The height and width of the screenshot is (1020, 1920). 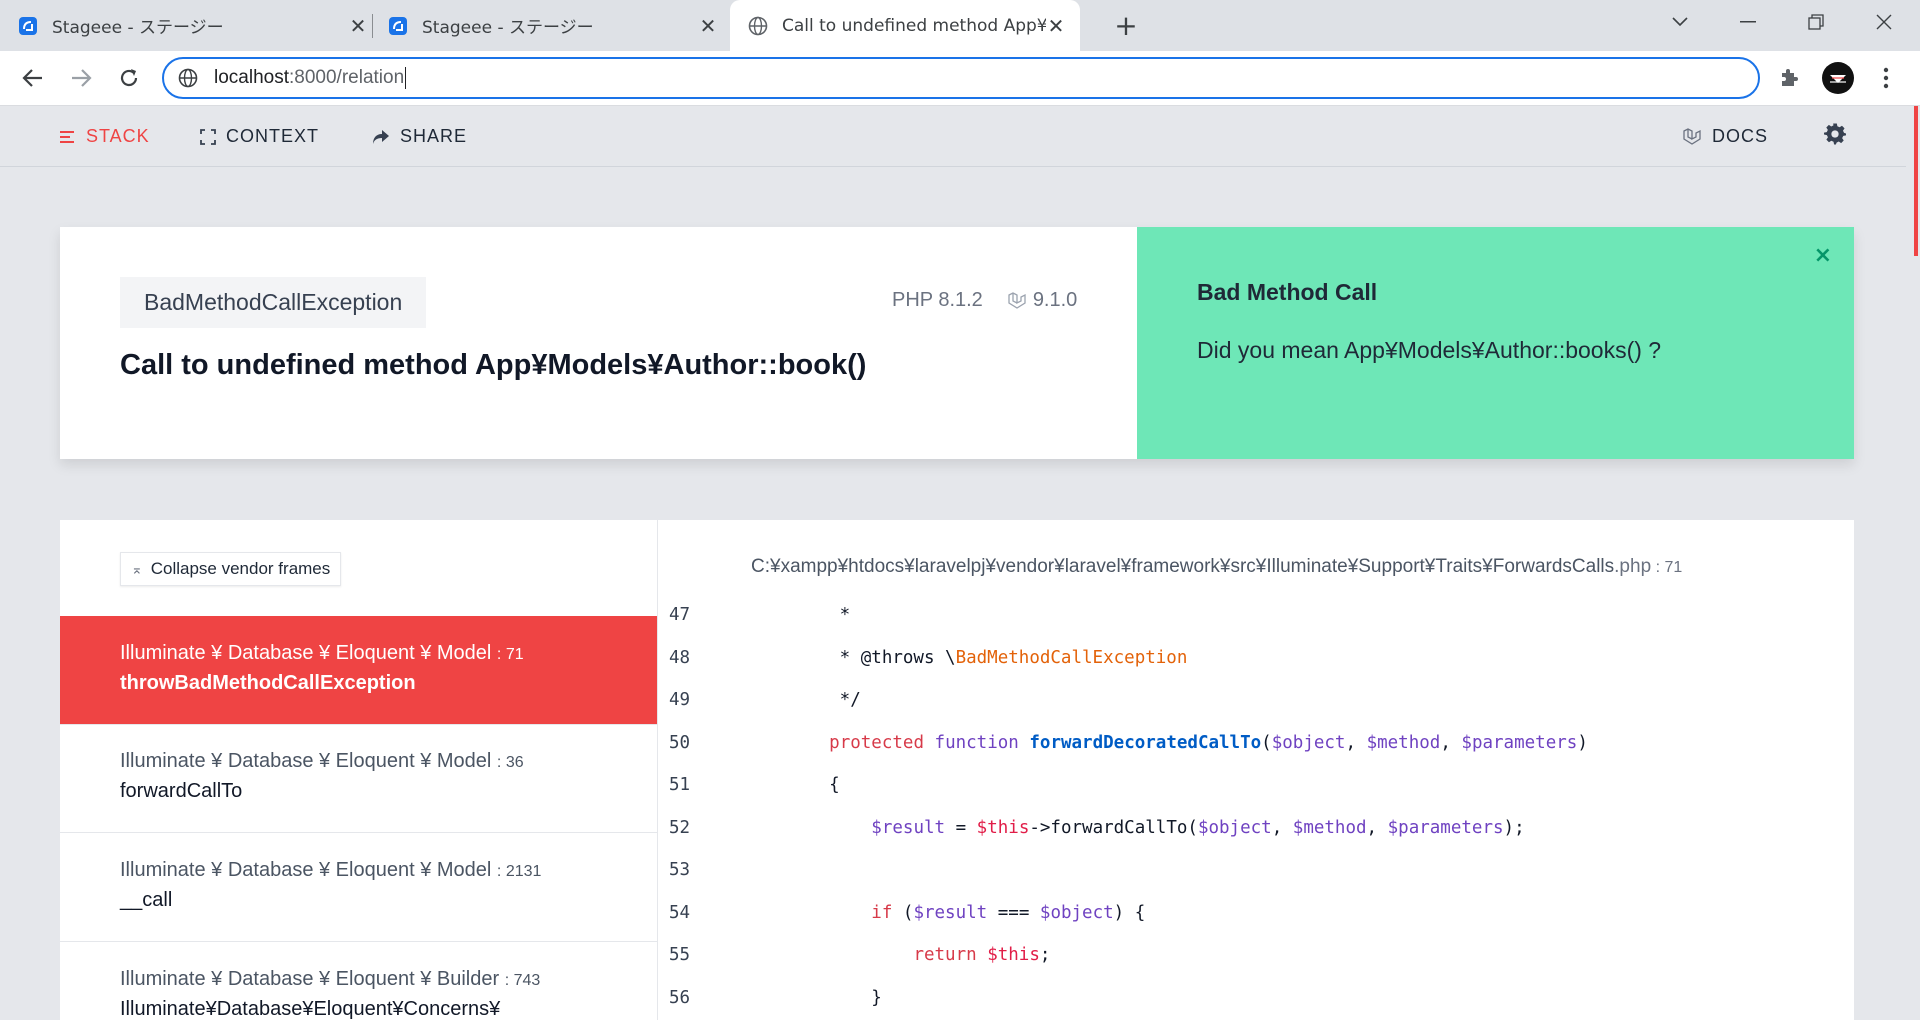 What do you see at coordinates (680, 912) in the screenshot?
I see `line-number: 54` at bounding box center [680, 912].